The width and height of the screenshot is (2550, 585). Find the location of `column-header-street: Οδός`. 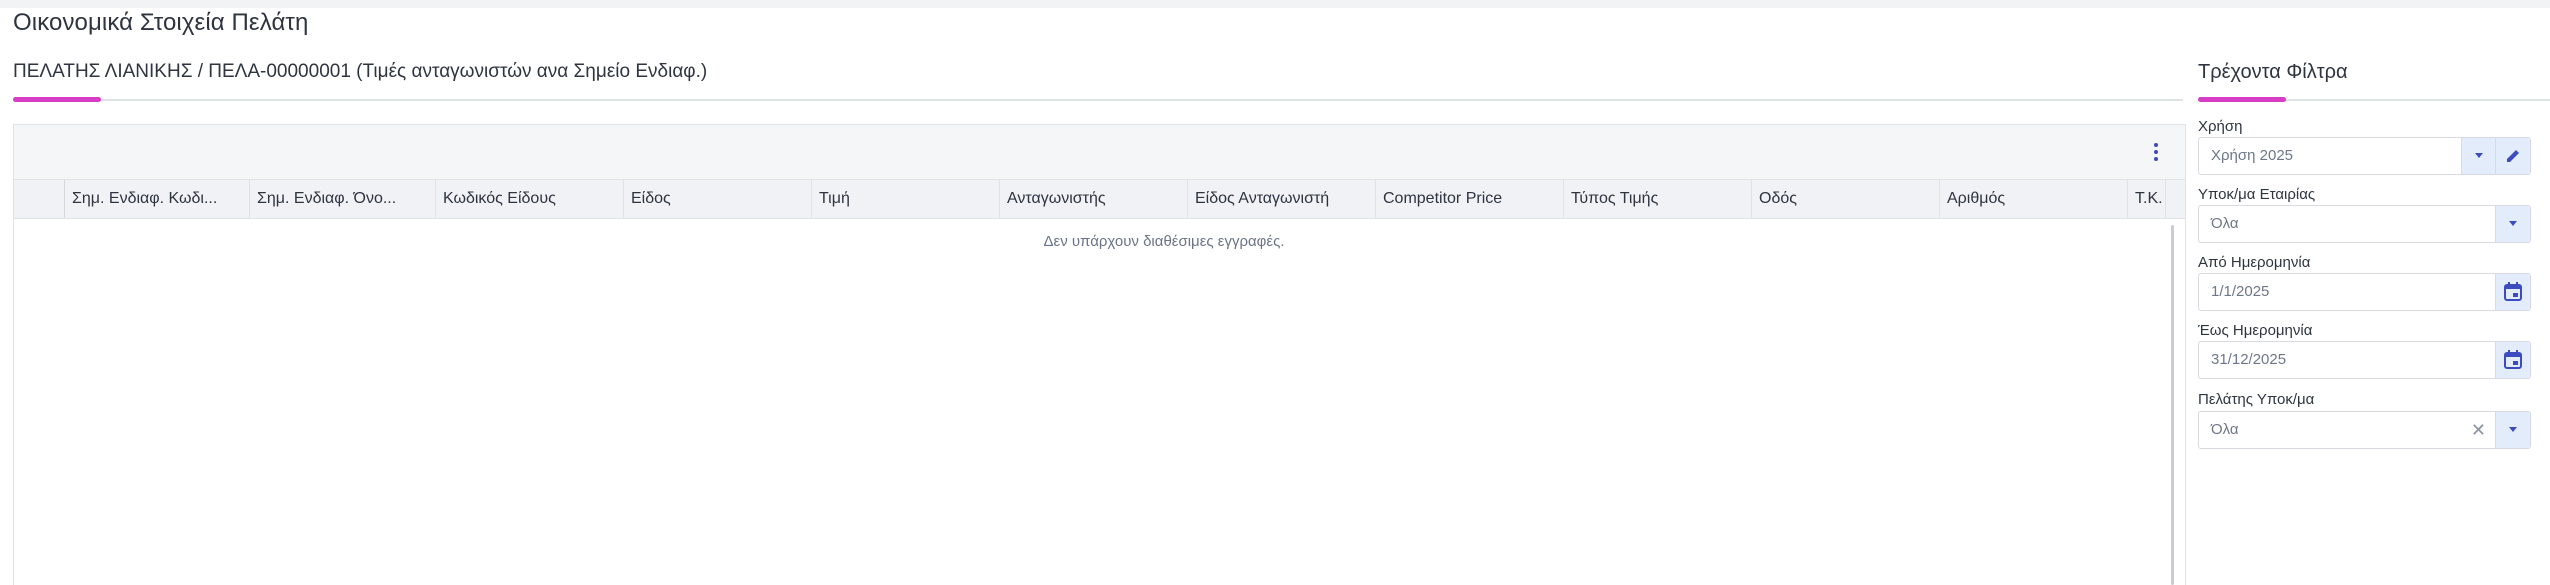

column-header-street: Οδός is located at coordinates (1846, 199).